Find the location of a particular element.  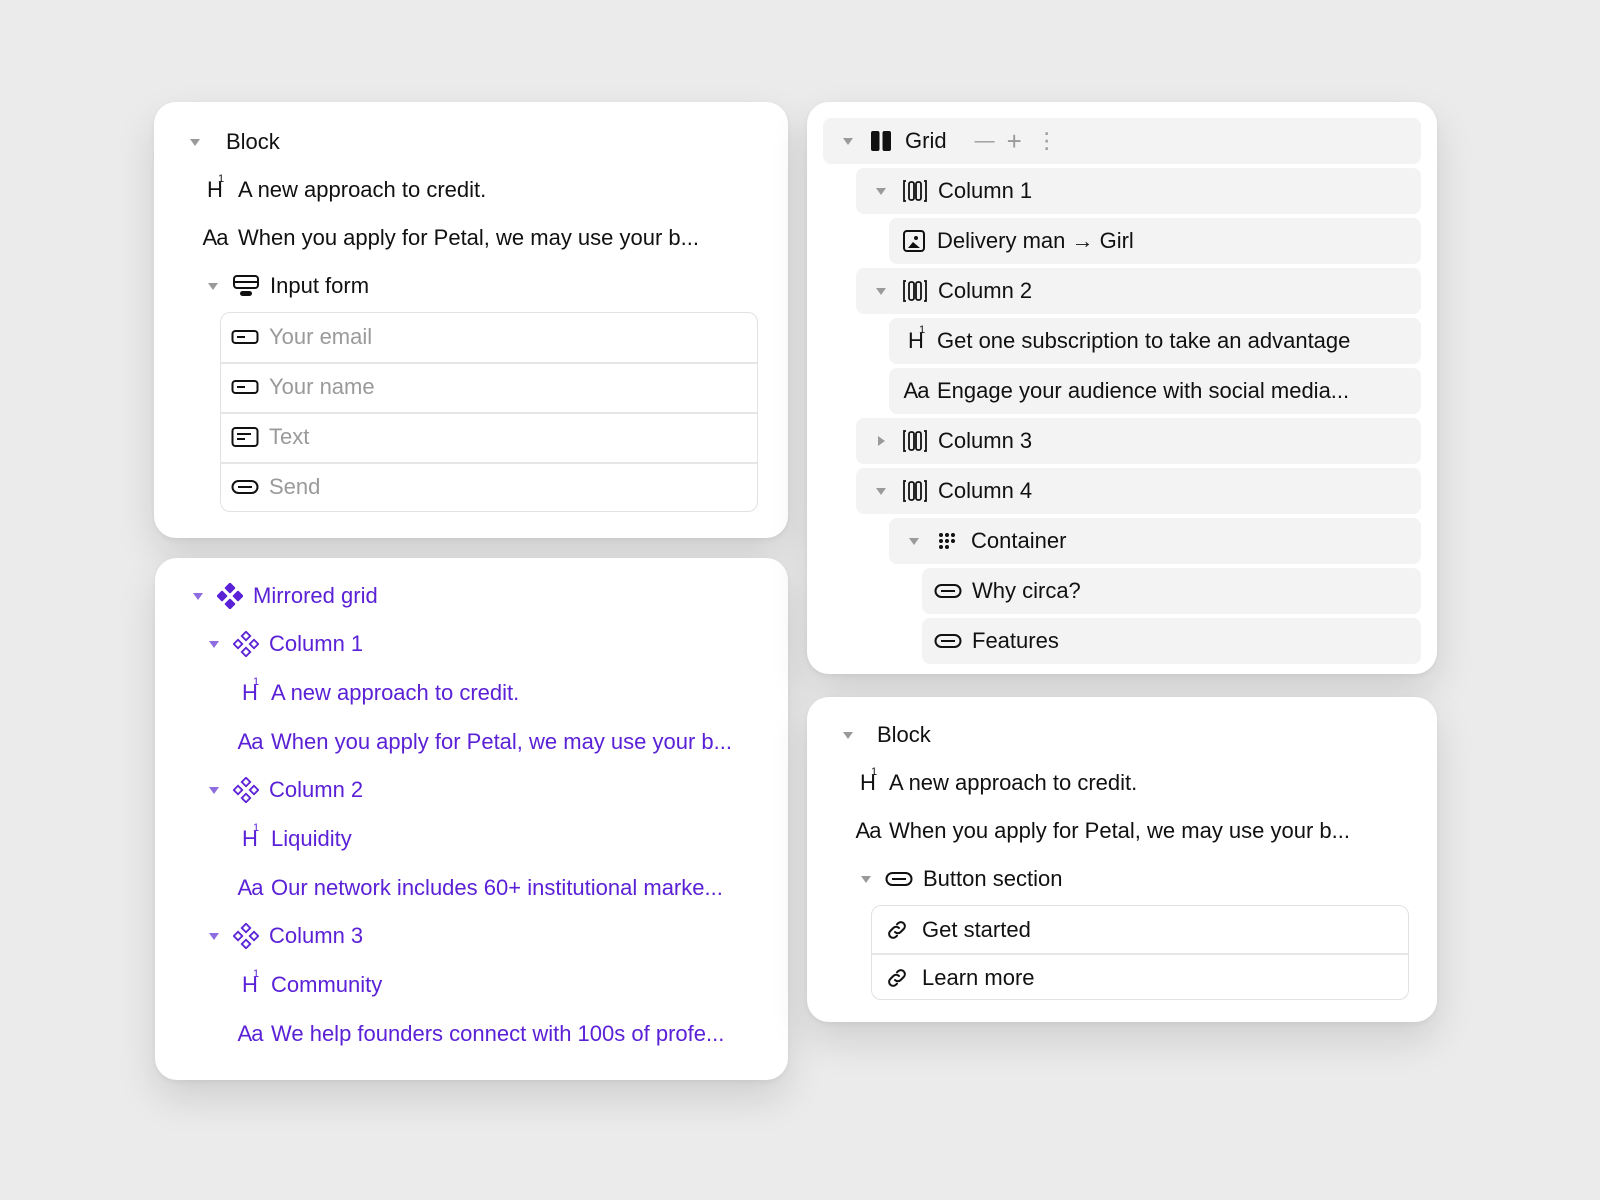

image-icon is located at coordinates (914, 241).